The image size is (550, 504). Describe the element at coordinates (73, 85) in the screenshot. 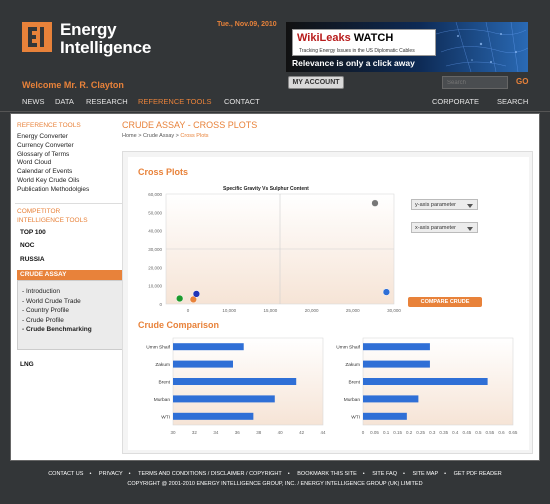

I see `welcome-message: Welcome Mr. R. Clayton` at that location.